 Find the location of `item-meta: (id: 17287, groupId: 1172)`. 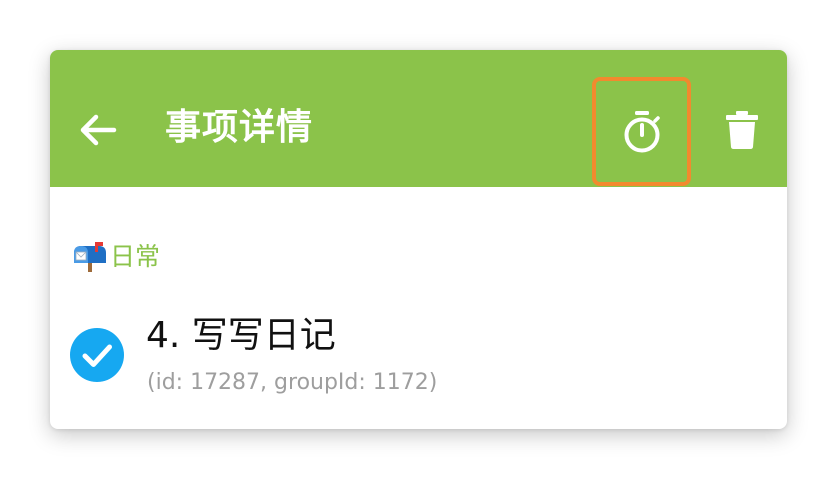

item-meta: (id: 17287, groupId: 1172) is located at coordinates (292, 382).